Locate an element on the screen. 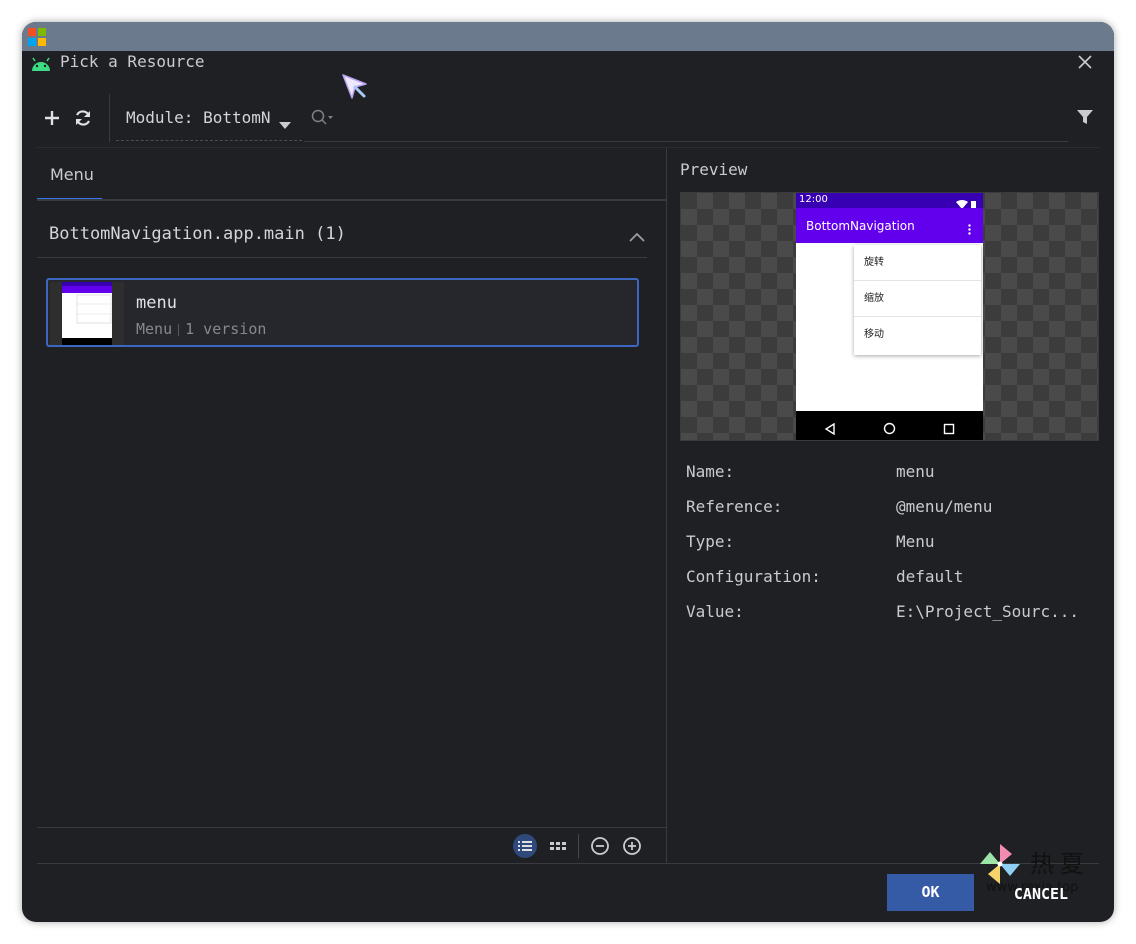 The width and height of the screenshot is (1136, 944). home-icon is located at coordinates (889, 429).